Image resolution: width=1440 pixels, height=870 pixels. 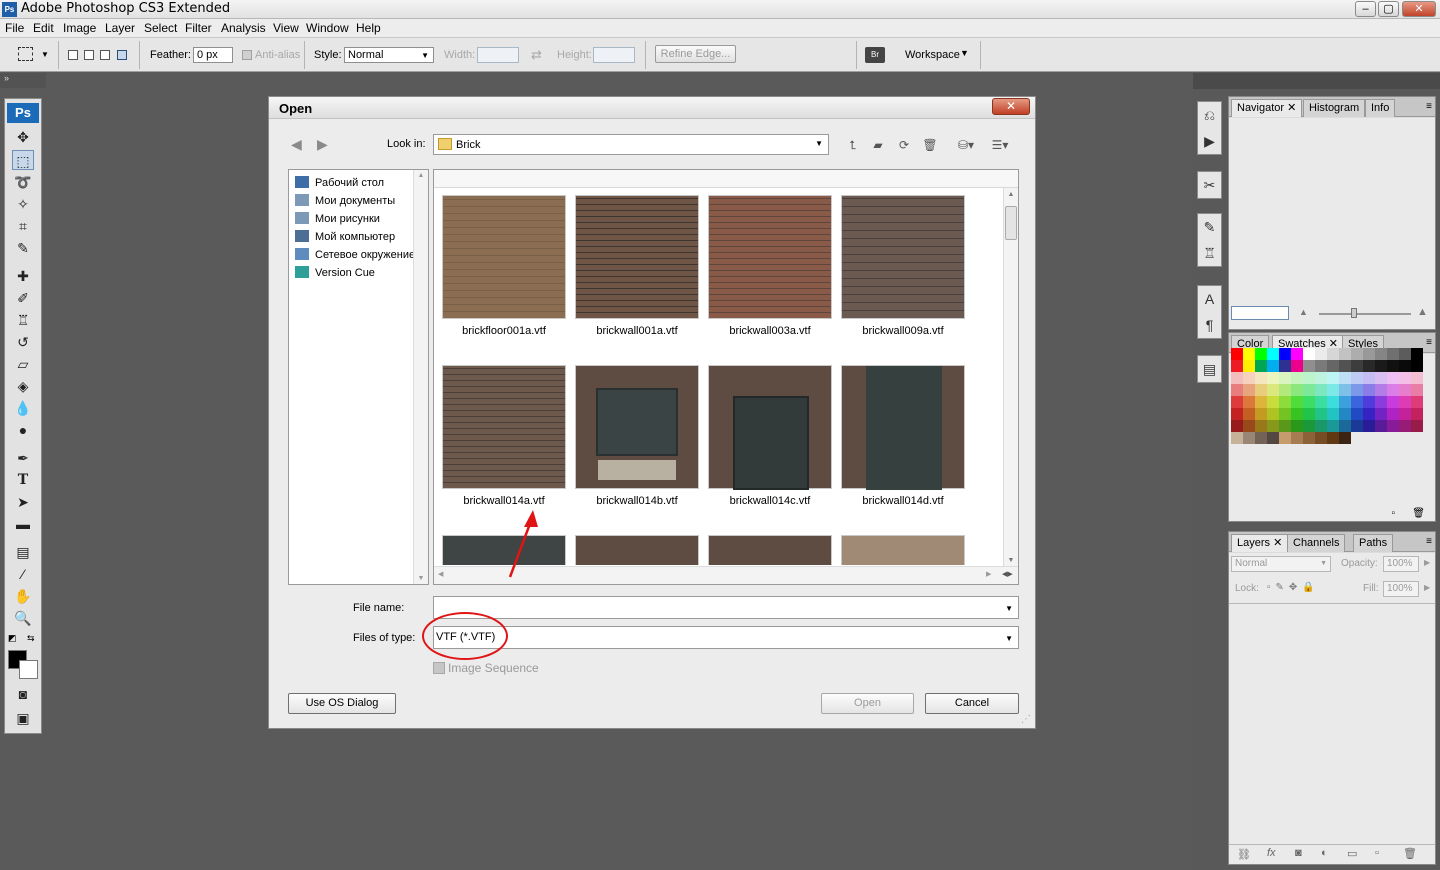 I want to click on delete-icon: 🗑, so click(x=930, y=145).